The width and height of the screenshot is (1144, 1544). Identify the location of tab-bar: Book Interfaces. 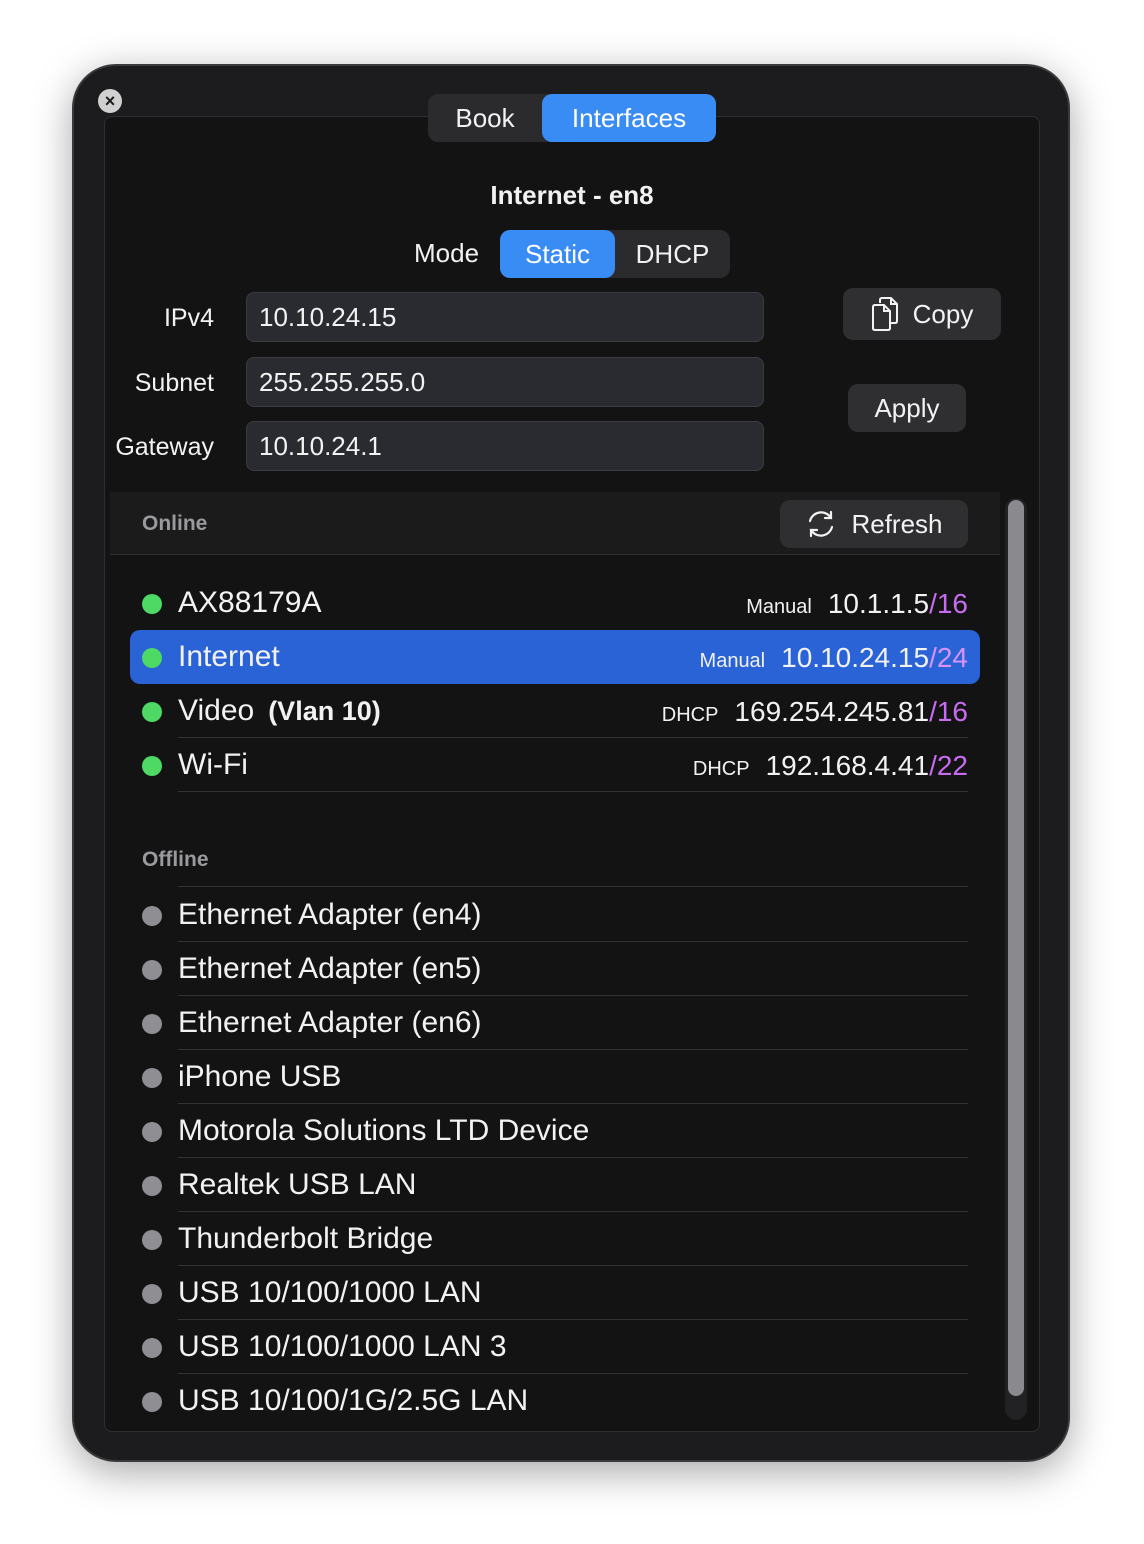
(572, 118).